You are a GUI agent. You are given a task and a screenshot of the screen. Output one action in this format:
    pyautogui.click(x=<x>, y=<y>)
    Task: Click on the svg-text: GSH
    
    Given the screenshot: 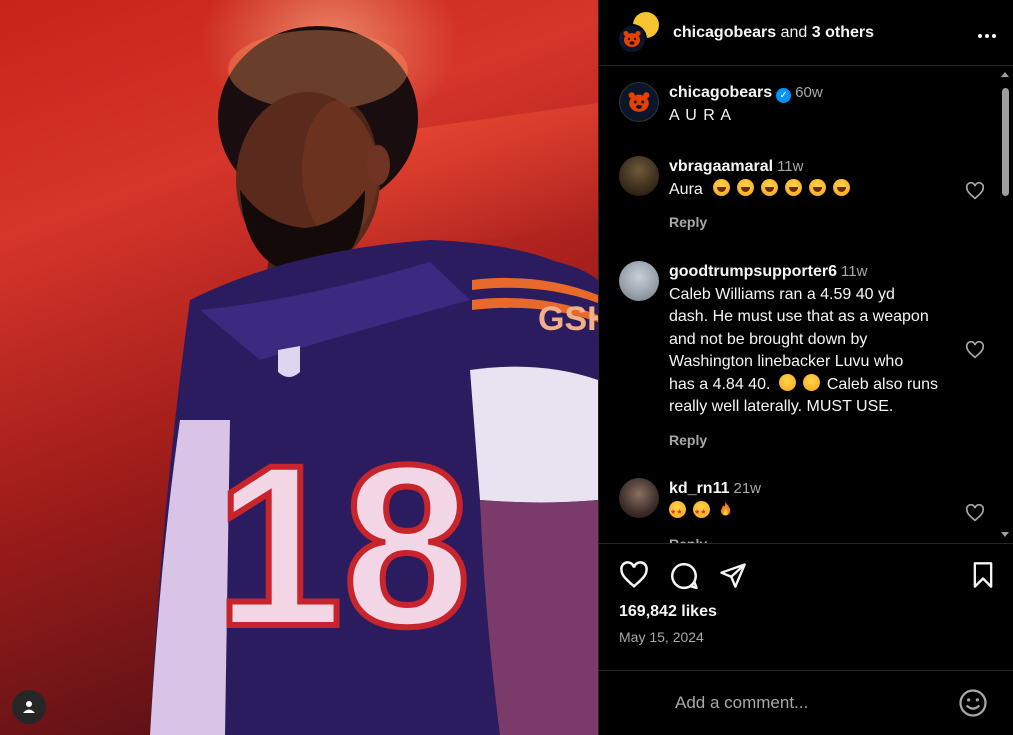 What is the action you would take?
    pyautogui.click(x=568, y=319)
    